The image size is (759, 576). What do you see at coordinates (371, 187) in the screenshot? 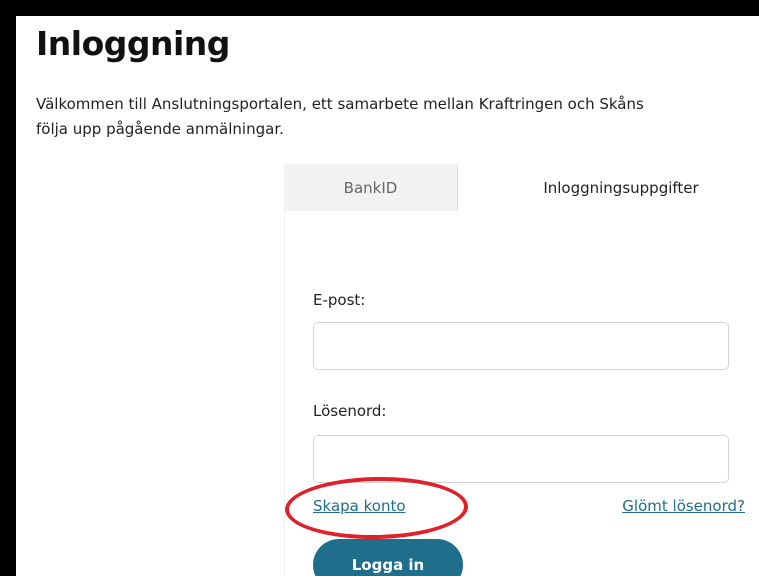
I see `tab-bankid: BankID` at bounding box center [371, 187].